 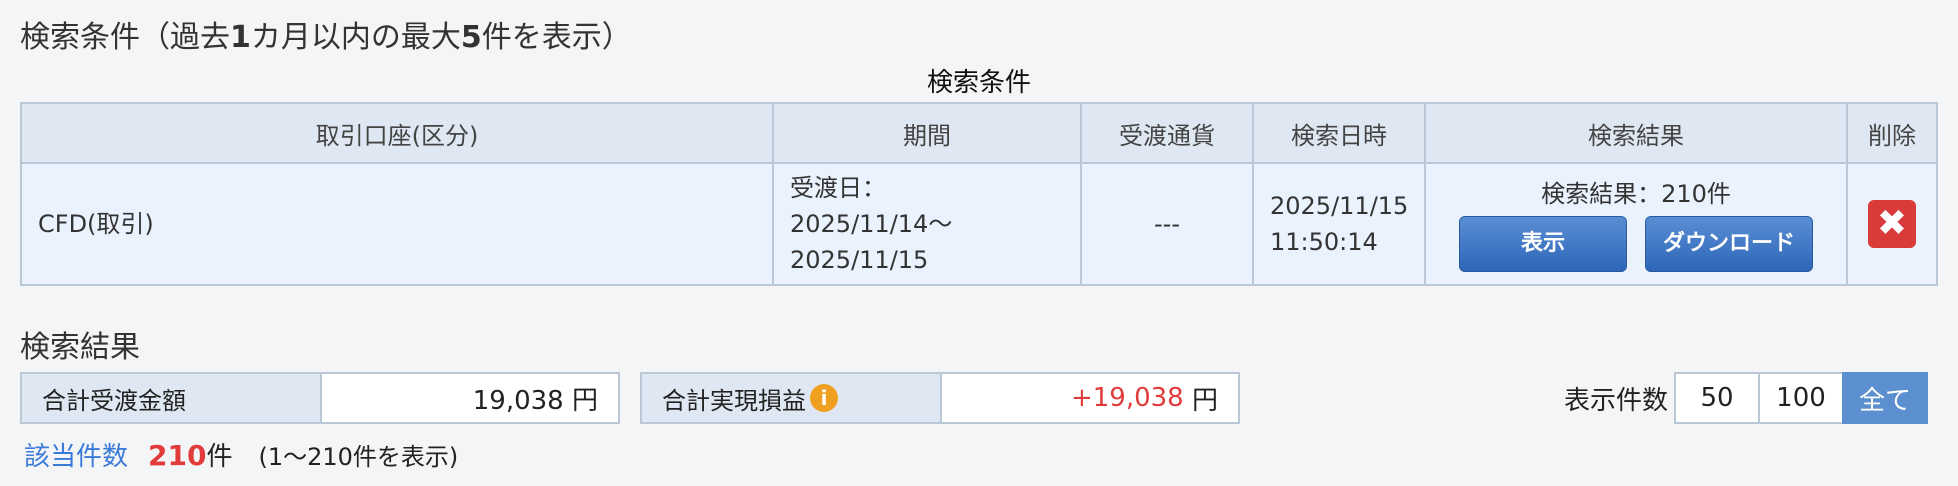 I want to click on hits-label-link: 該当件数, so click(x=76, y=454).